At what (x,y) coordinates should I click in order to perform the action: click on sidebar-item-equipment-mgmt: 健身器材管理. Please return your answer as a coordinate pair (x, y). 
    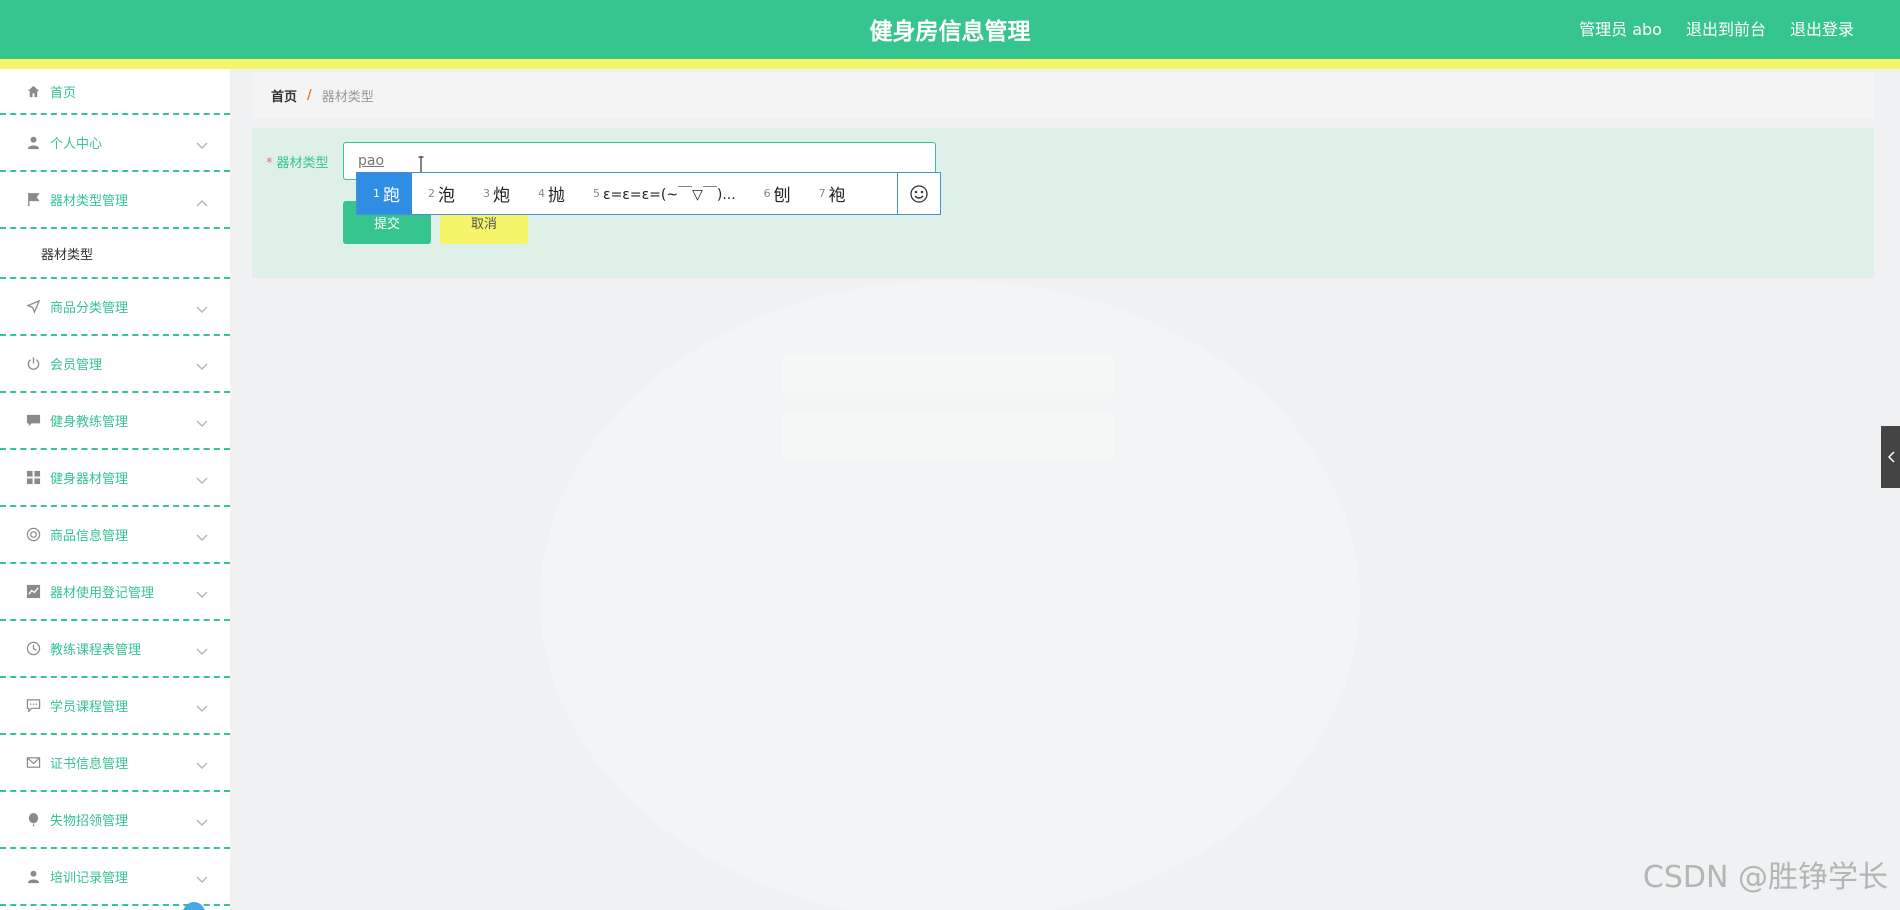
    Looking at the image, I should click on (115, 478).